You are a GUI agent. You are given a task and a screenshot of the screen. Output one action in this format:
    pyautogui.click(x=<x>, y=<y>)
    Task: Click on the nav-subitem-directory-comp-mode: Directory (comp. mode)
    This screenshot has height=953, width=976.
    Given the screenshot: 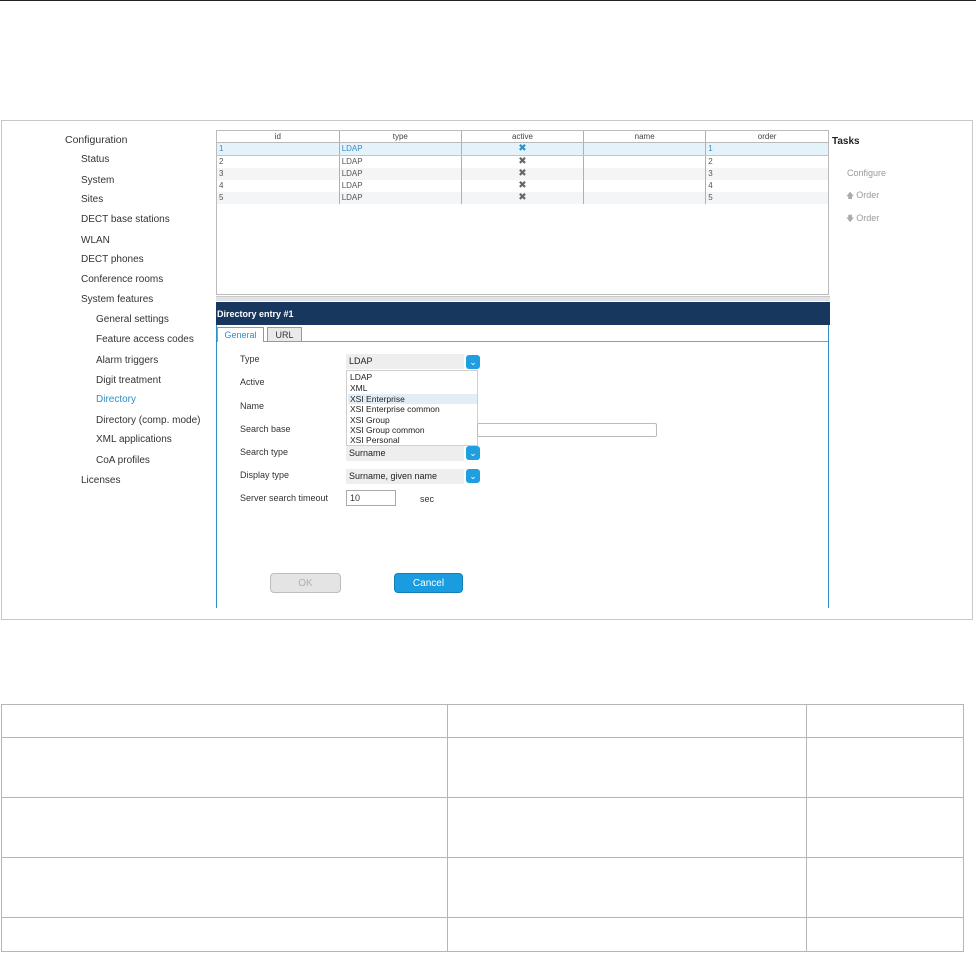 What is the action you would take?
    pyautogui.click(x=148, y=420)
    